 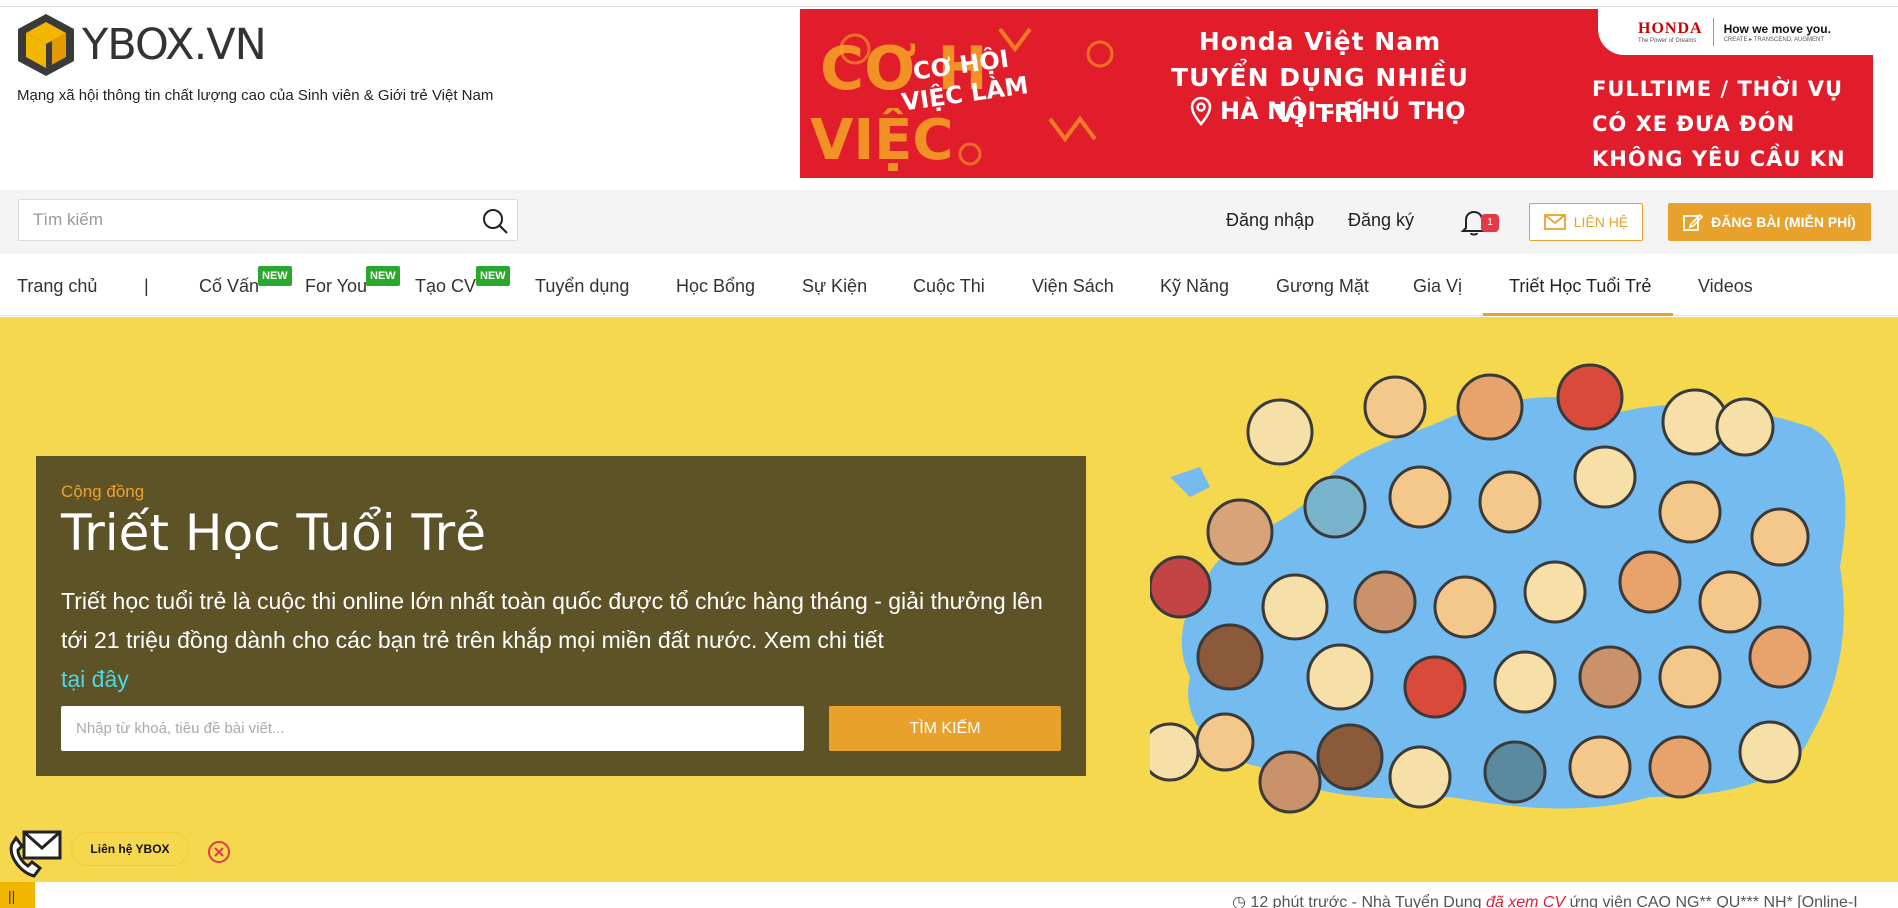 I want to click on edit-icon, so click(x=1693, y=222).